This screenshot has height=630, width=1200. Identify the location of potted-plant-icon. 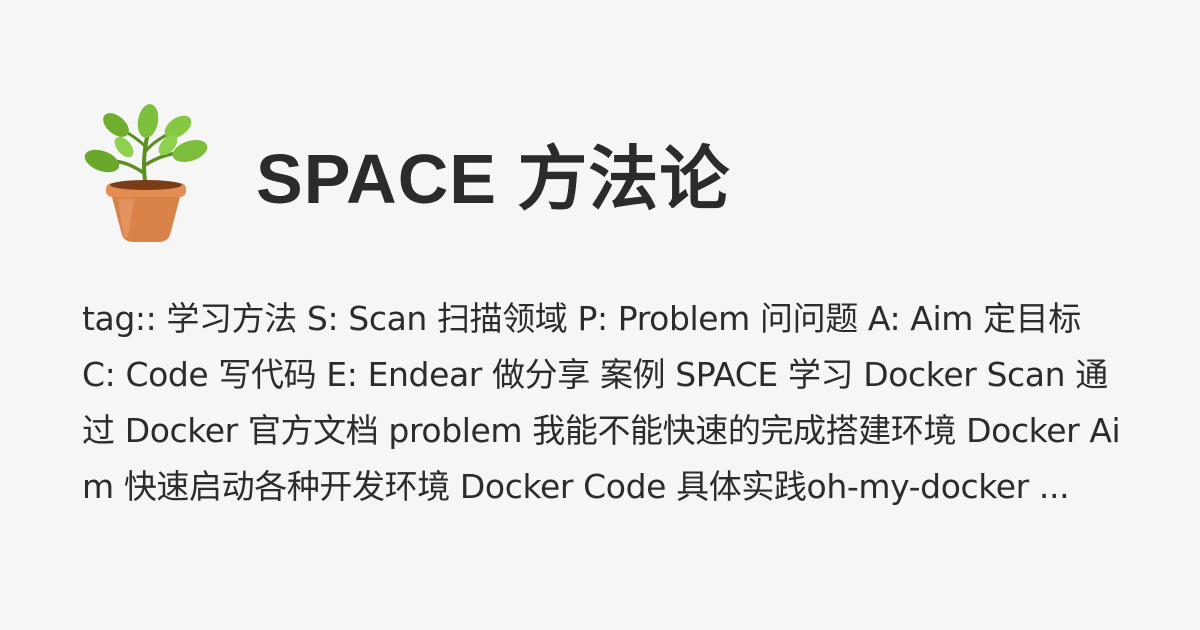
(146, 173).